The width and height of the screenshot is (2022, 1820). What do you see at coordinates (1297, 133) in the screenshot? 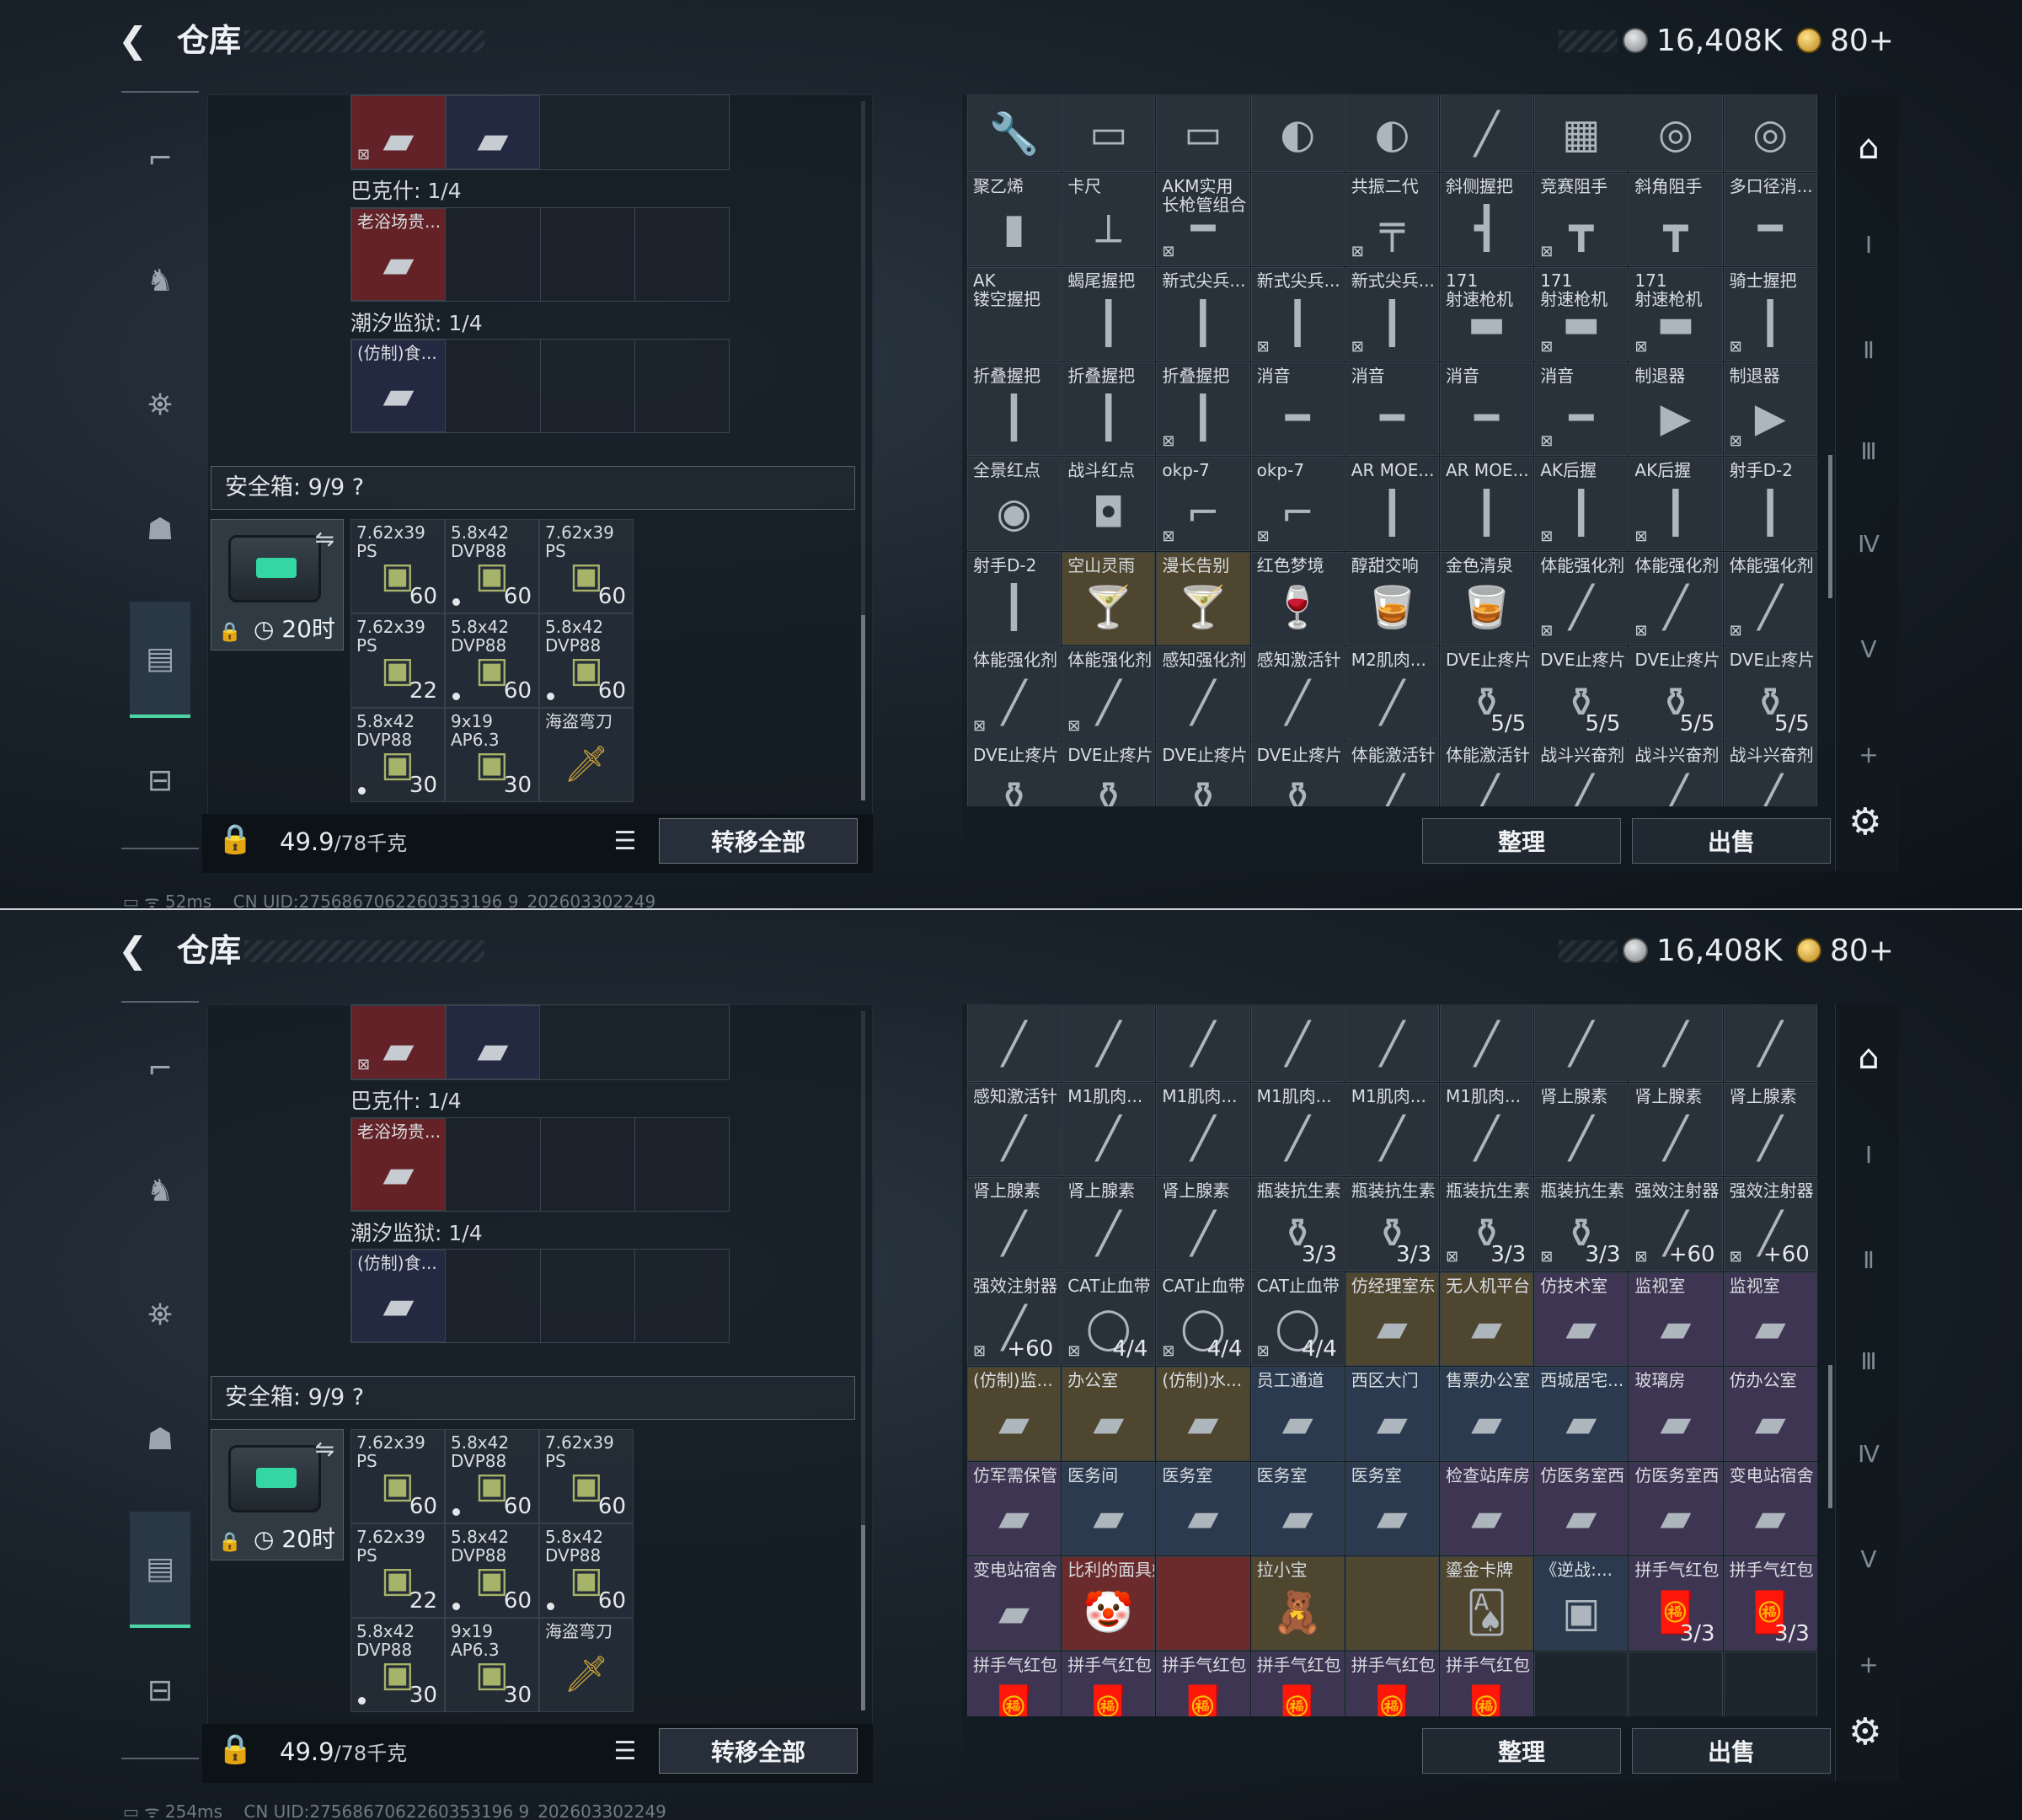
I see `warehouse-item: ◐` at bounding box center [1297, 133].